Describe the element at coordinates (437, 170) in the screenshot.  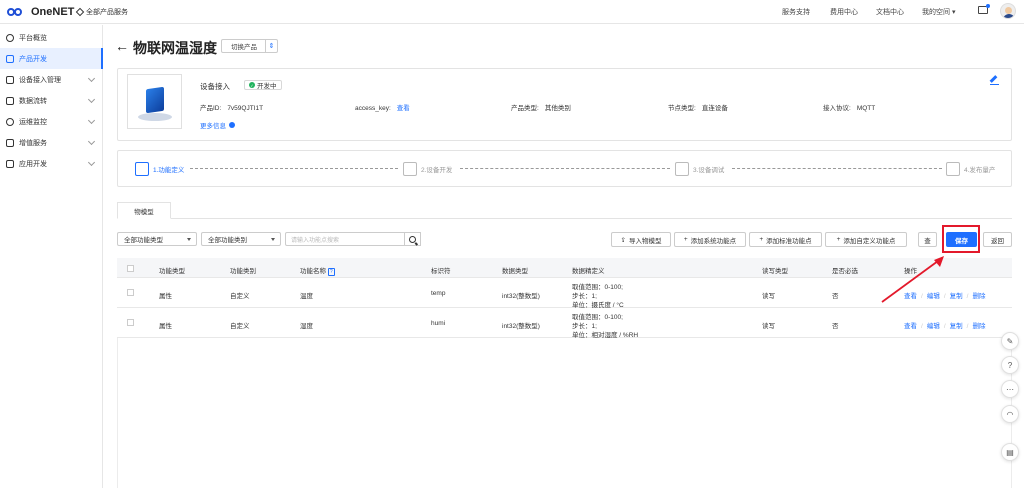
I see `step-label: 2.设备开发` at that location.